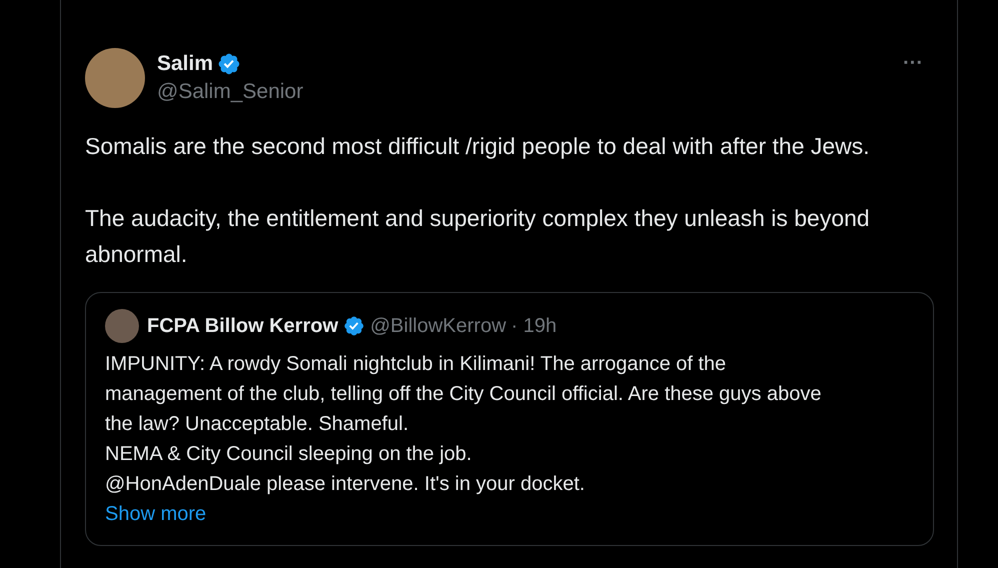 The width and height of the screenshot is (998, 568). I want to click on quoted-post-text: IMPUNITY: A rowdy Somali nightclub in Kilimani! The arrogance of the management of the club, telling off the City Council official. Are these guys above the law? Unacceptable. Shameful., so click(463, 394).